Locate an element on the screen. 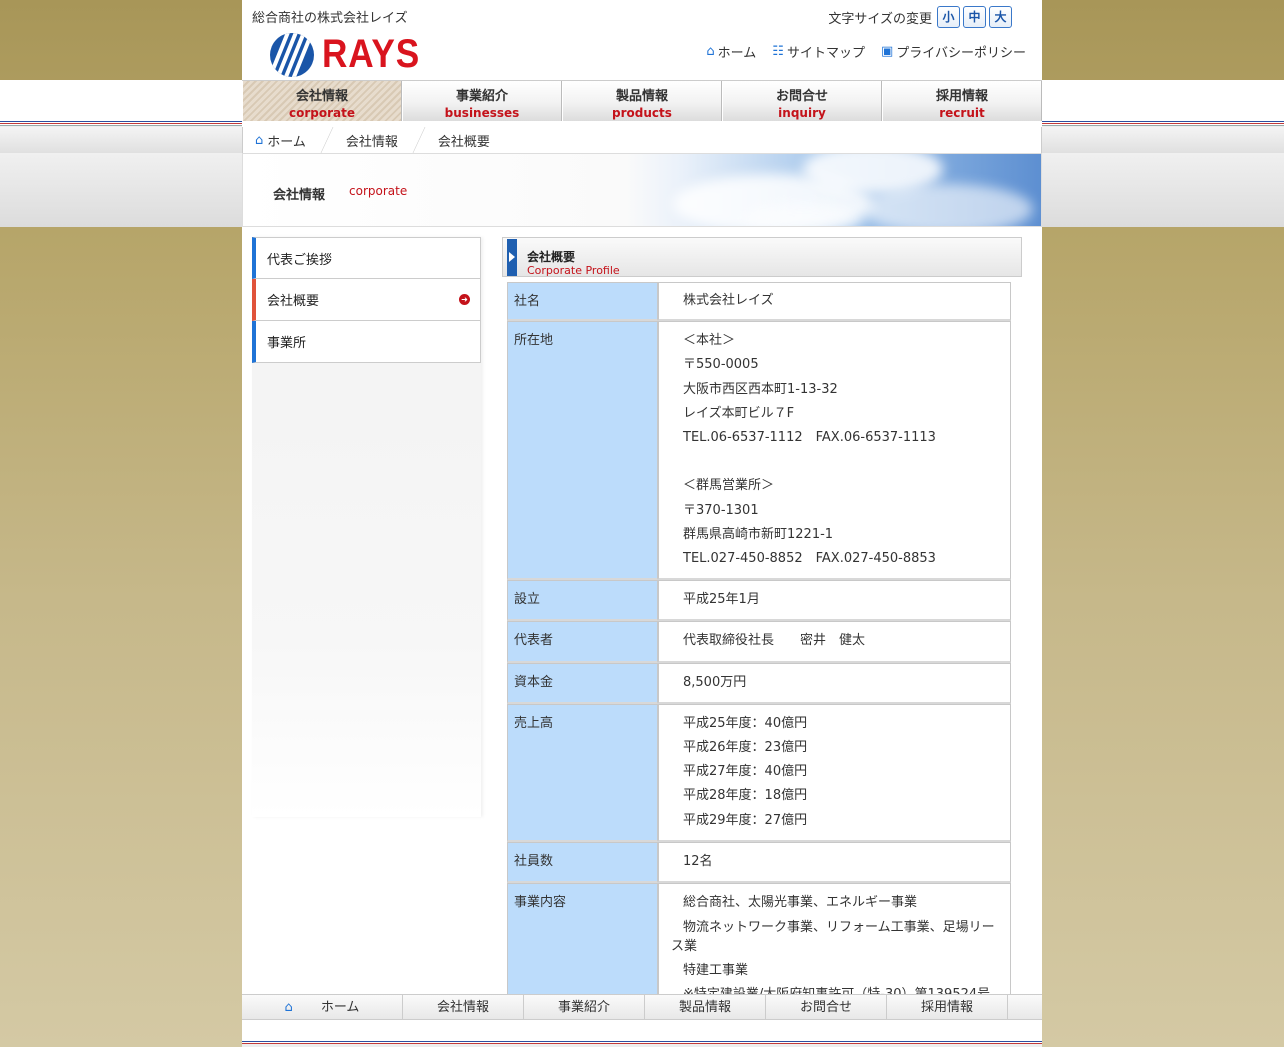  table-row: 社員数 12名 is located at coordinates (759, 862).